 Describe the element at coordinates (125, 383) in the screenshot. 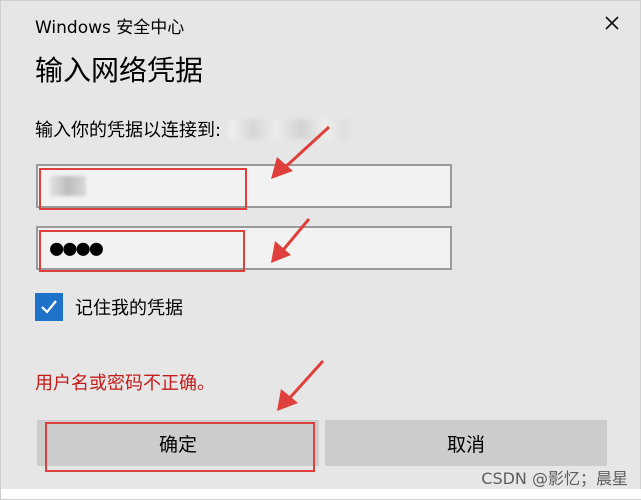

I see `error-message: 用户名或密码不正确。` at that location.